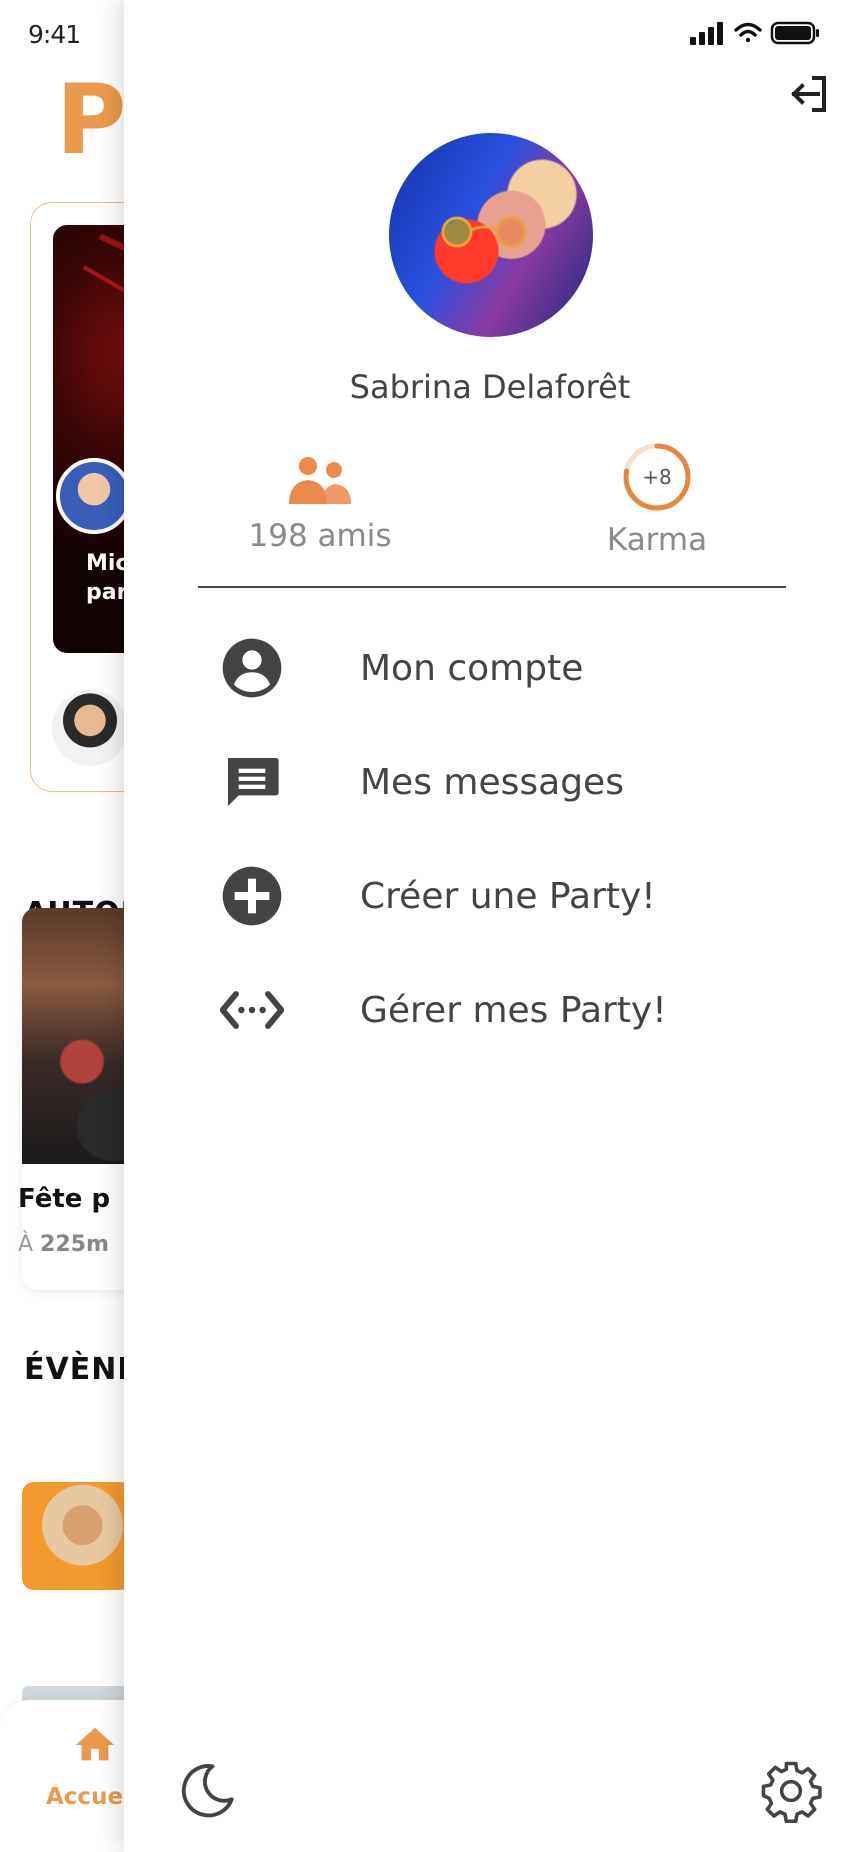 This screenshot has height=1852, width=856. Describe the element at coordinates (791, 1791) in the screenshot. I see `gear-icon` at that location.